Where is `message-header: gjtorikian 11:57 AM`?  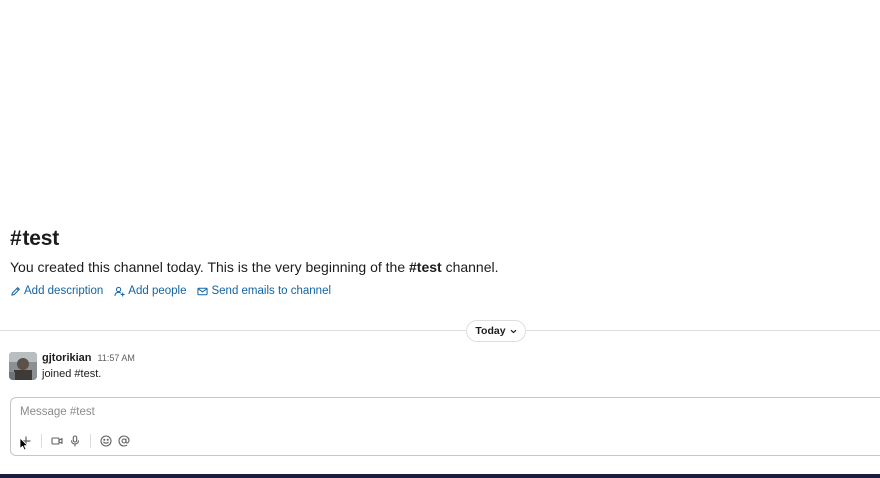 message-header: gjtorikian 11:57 AM is located at coordinates (88, 359).